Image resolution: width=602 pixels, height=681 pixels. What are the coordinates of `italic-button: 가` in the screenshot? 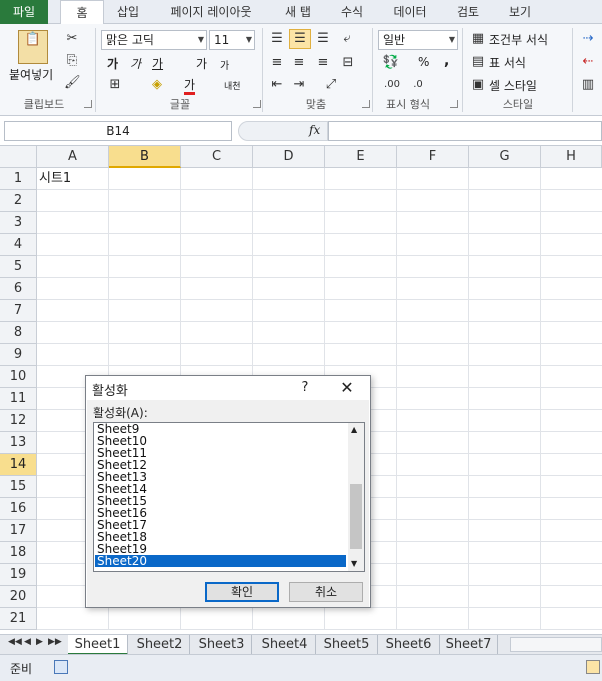 It's located at (135, 63).